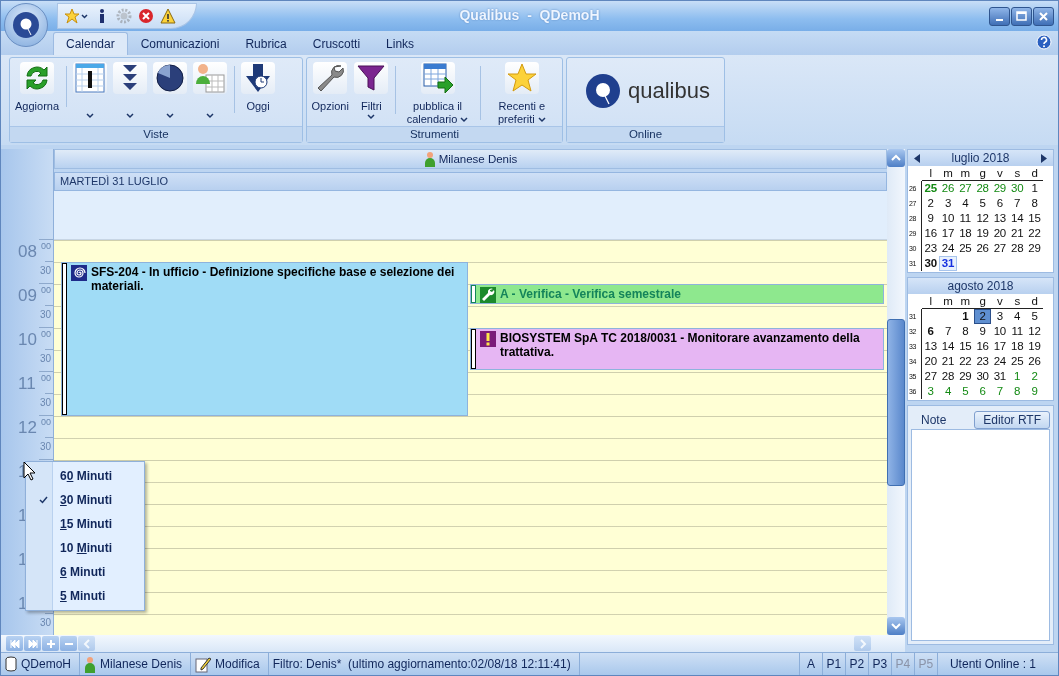 The height and width of the screenshot is (676, 1059). I want to click on status-flag: P1, so click(833, 664).